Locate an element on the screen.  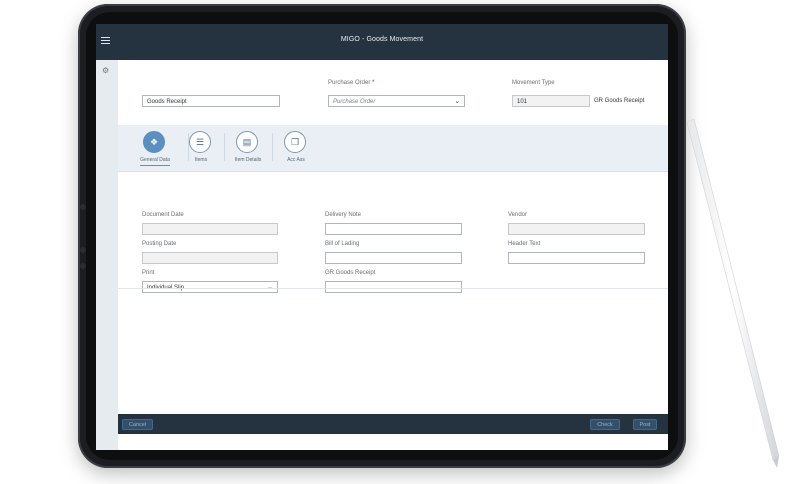
tab-label: Item Details is located at coordinates (248, 160).